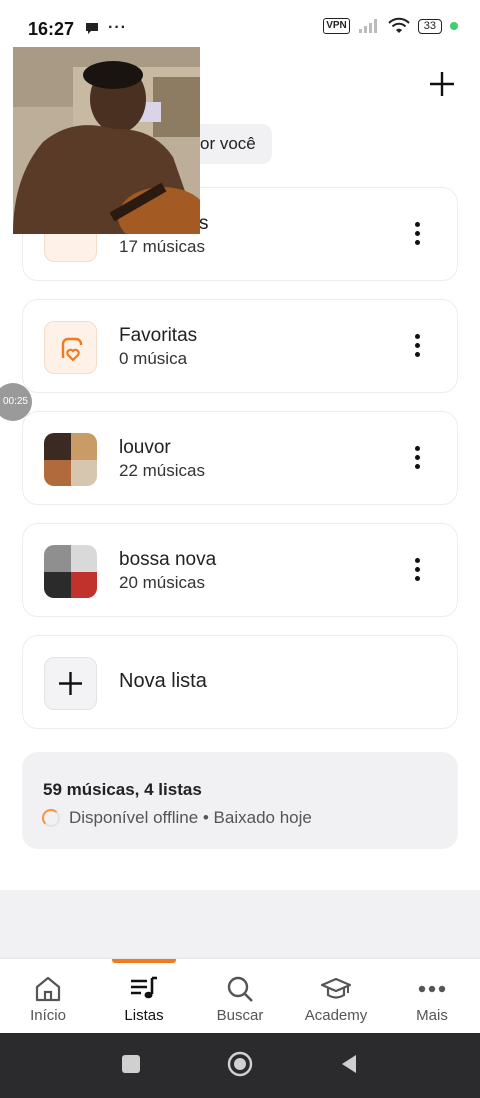 The width and height of the screenshot is (480, 1098). I want to click on playlist-count: 20 músicas, so click(162, 582).